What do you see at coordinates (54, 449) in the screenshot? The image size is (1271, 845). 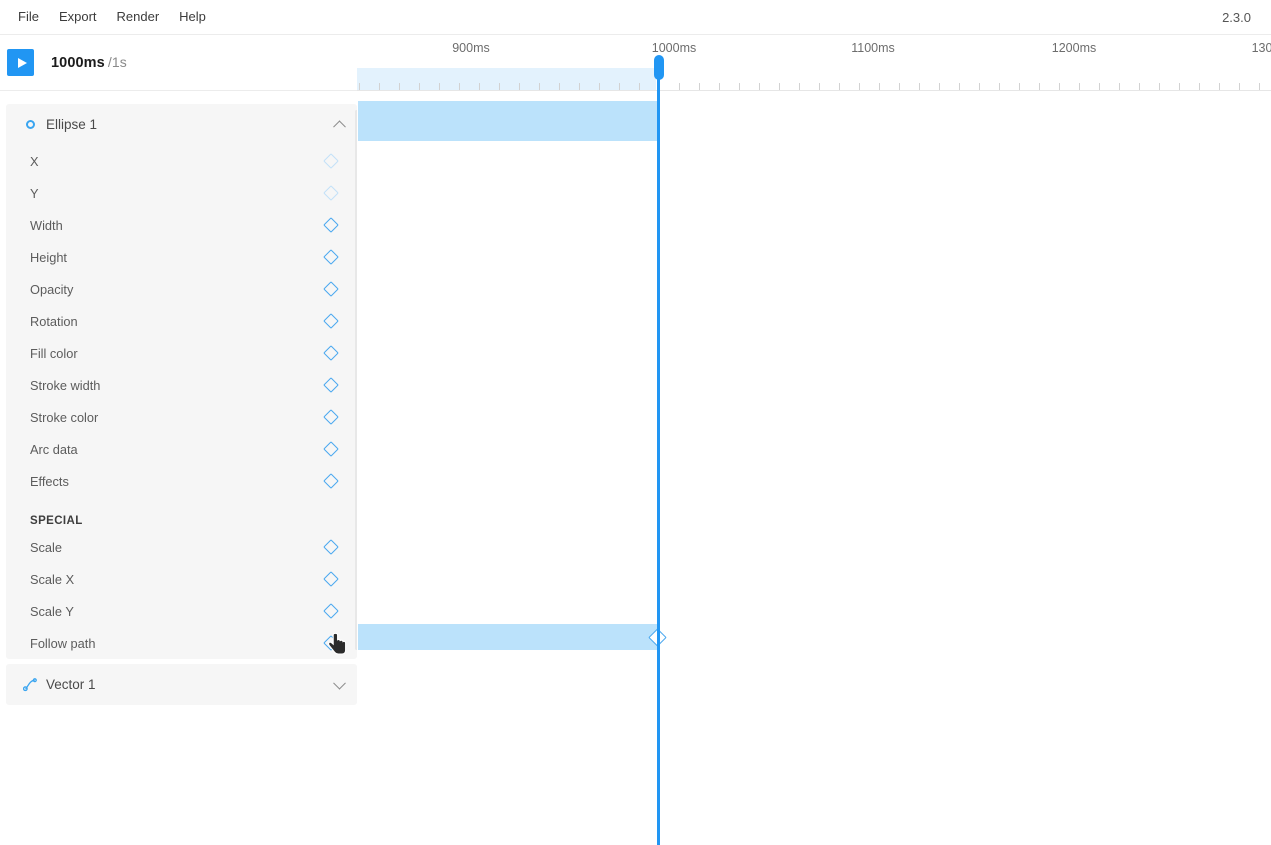 I see `property-label: Arc data` at bounding box center [54, 449].